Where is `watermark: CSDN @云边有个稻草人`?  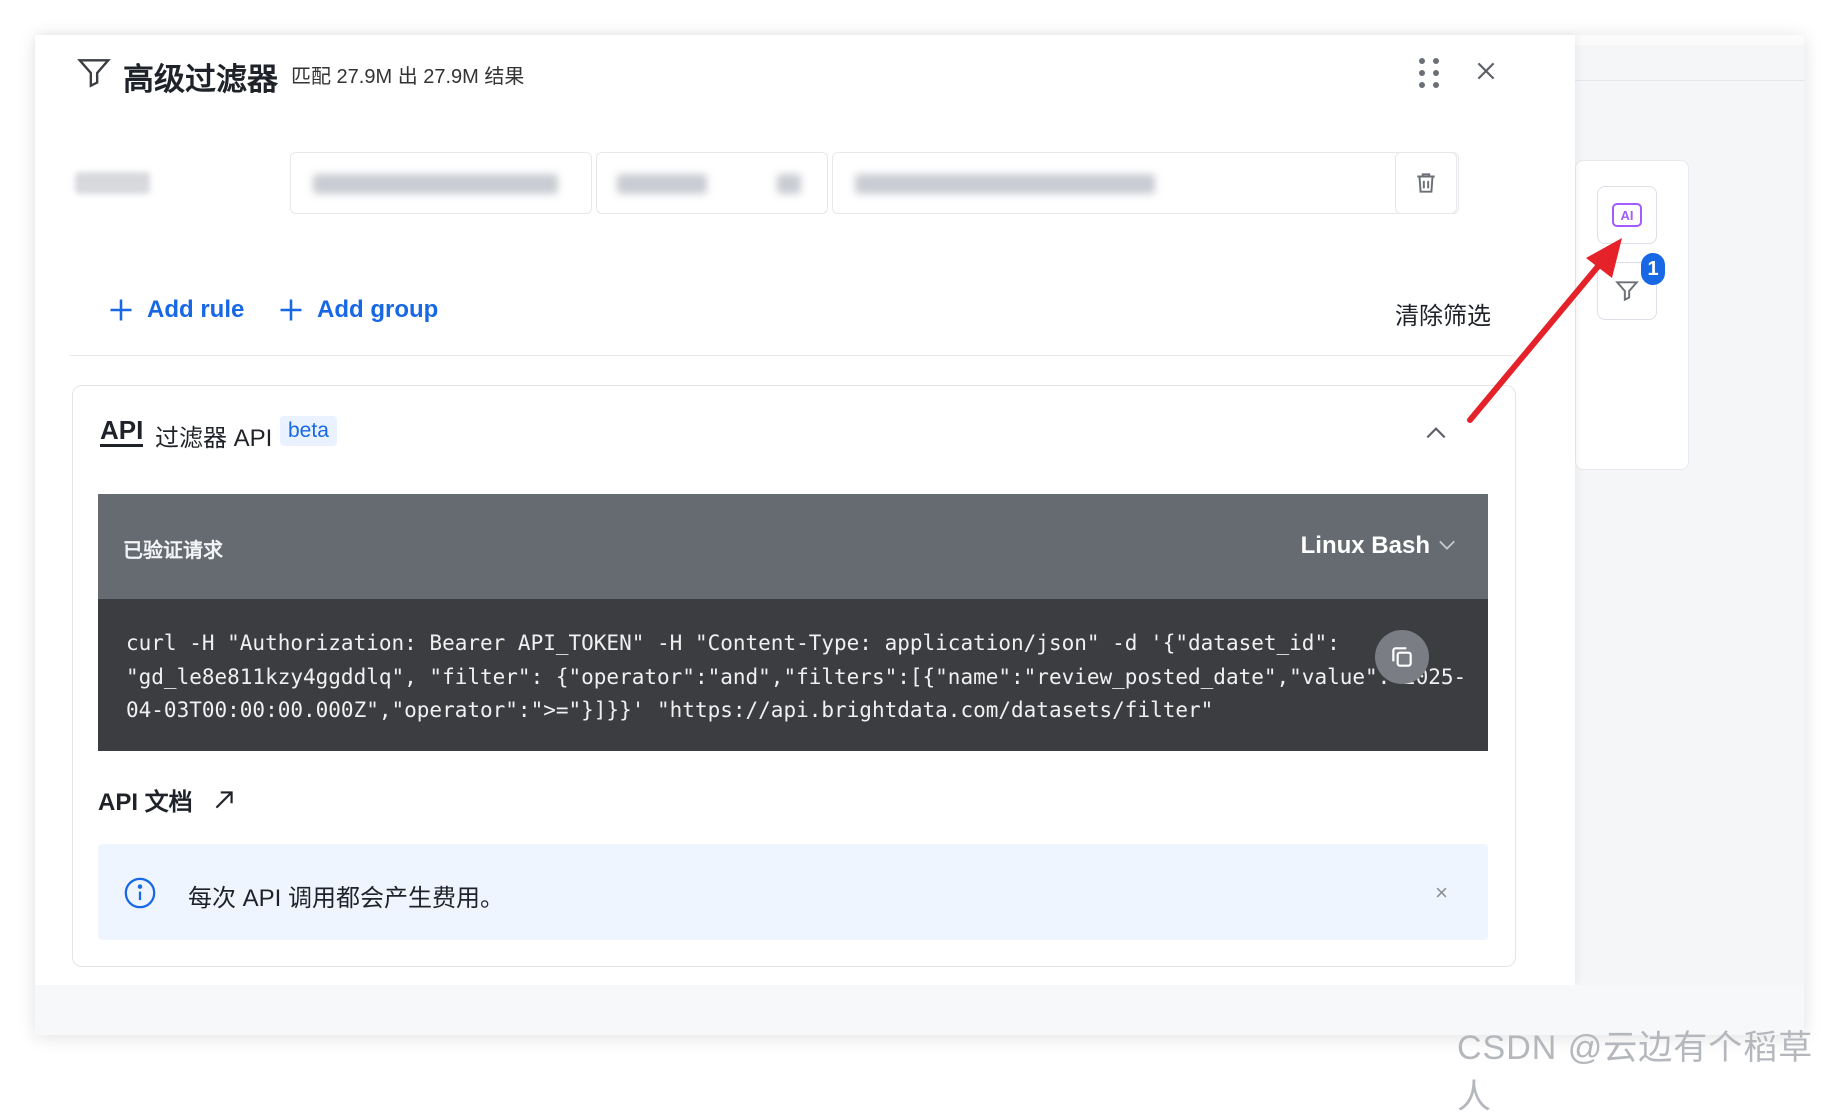 watermark: CSDN @云边有个稻草人 is located at coordinates (1635, 1072).